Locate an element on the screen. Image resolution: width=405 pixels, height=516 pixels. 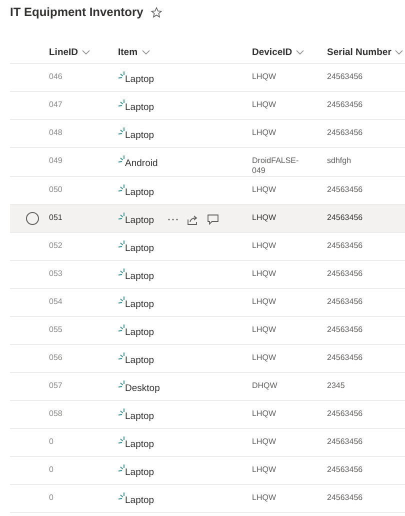
table-cell-text: 054 is located at coordinates (56, 301).